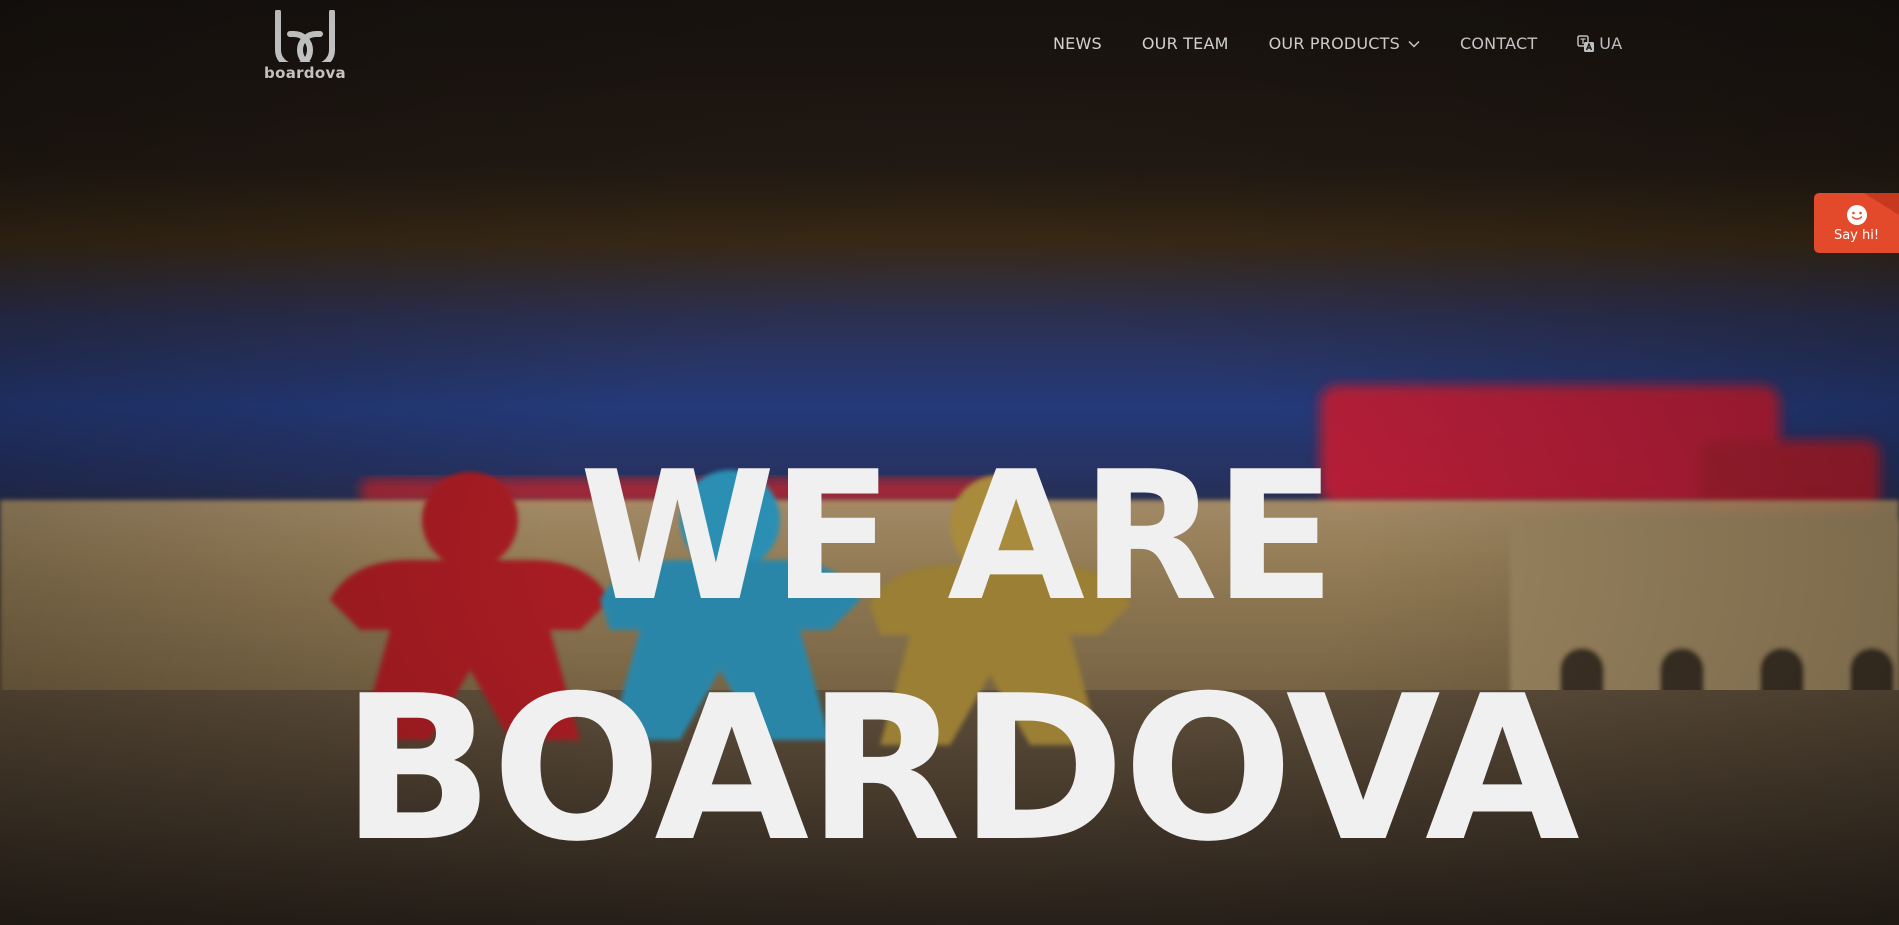 This screenshot has height=925, width=1899. What do you see at coordinates (957, 536) in the screenshot?
I see `hero-headline-line1: WE ARE` at bounding box center [957, 536].